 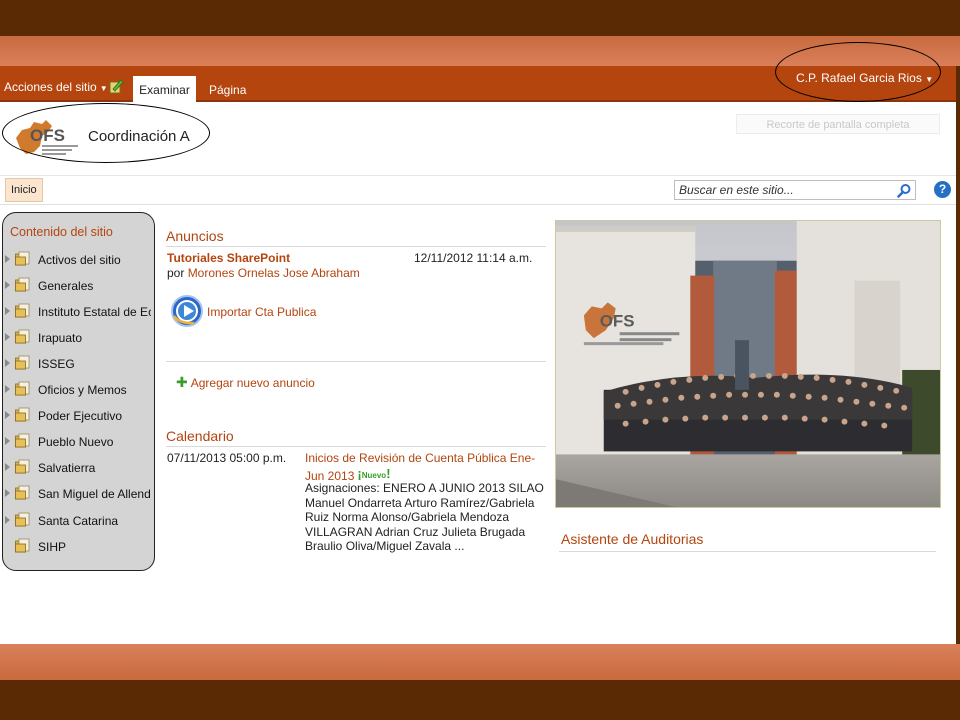 What do you see at coordinates (52, 547) in the screenshot?
I see `sidebar-item-label: SIHP` at bounding box center [52, 547].